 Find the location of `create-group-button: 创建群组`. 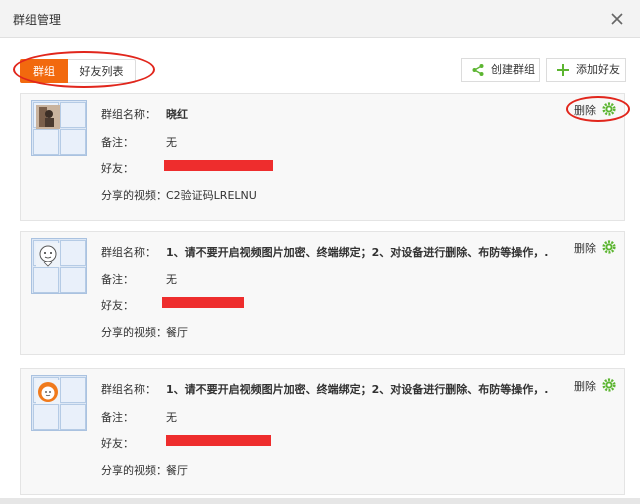

create-group-button: 创建群组 is located at coordinates (500, 70).